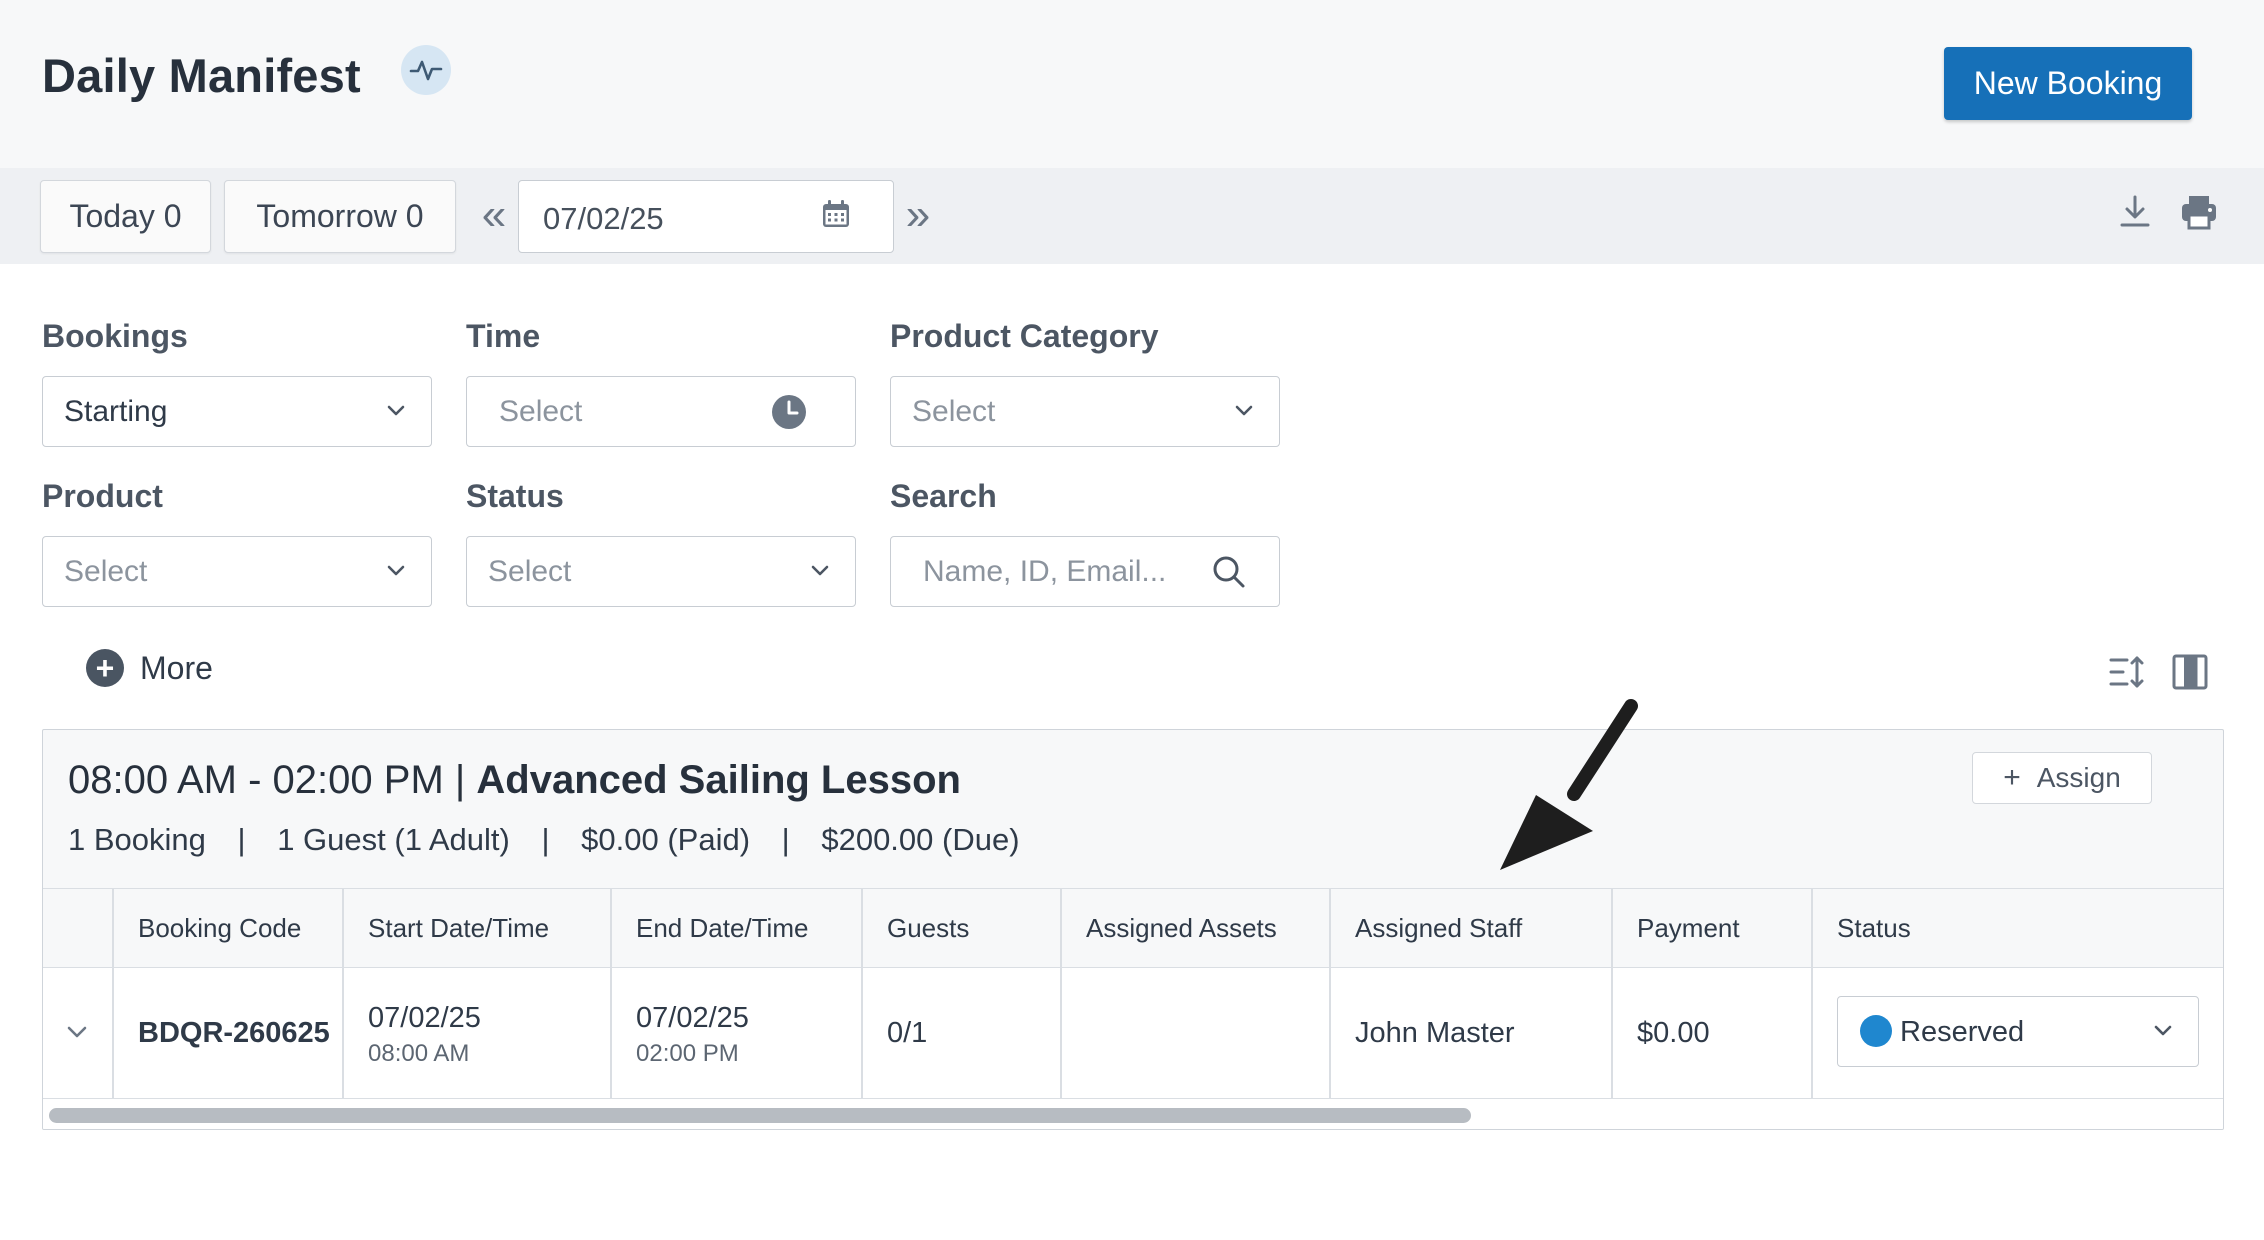  What do you see at coordinates (234, 1033) in the screenshot?
I see `booking-code: BDQR-260625` at bounding box center [234, 1033].